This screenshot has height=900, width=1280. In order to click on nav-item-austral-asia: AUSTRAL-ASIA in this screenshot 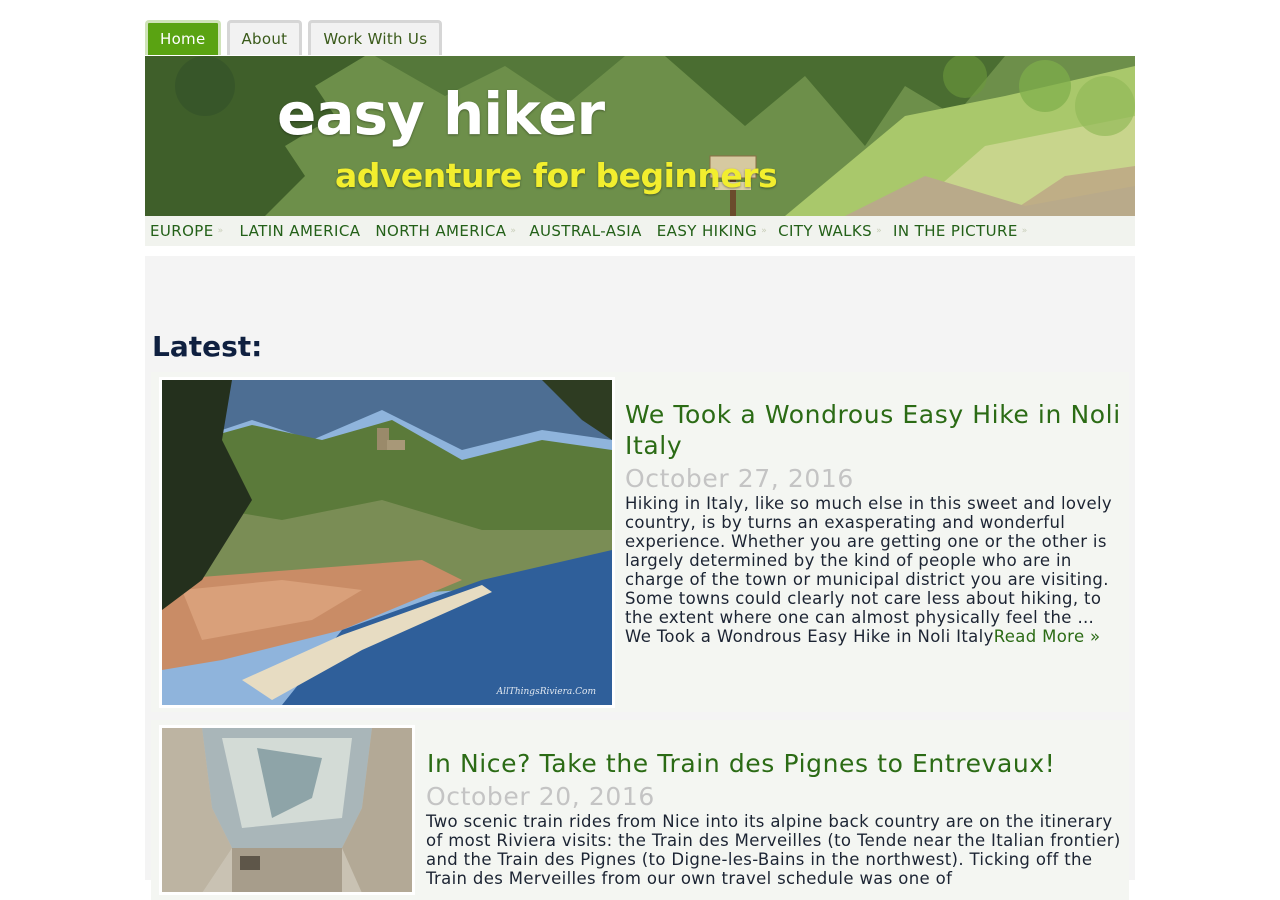, I will do `click(585, 231)`.